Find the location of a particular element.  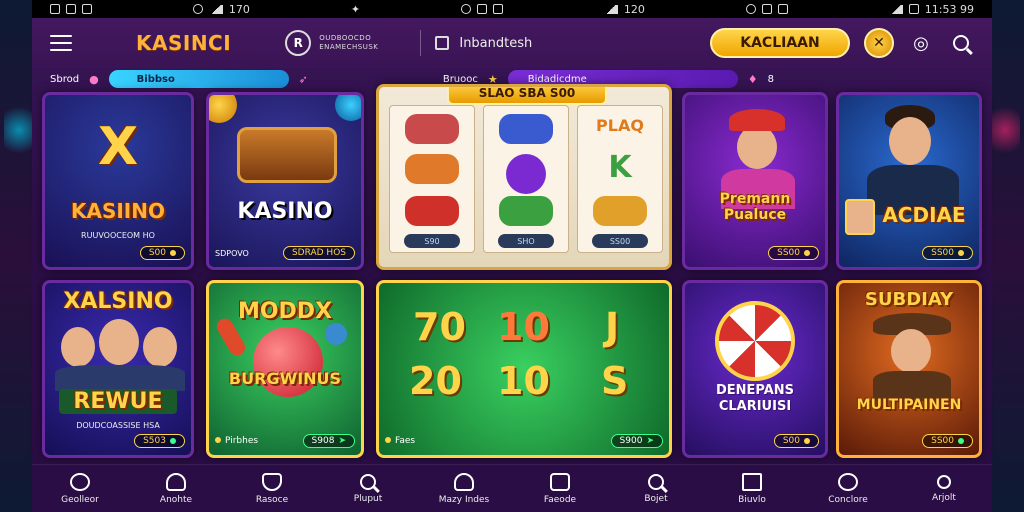

slot-reel: PLAQ K SS00 is located at coordinates (620, 179).